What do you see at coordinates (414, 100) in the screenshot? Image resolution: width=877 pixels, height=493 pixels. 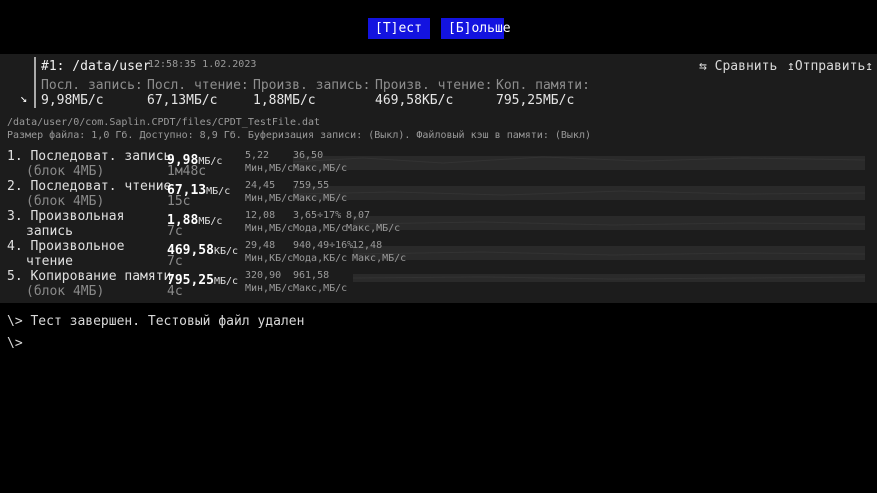 I see `col-rand-read-value: 469,58КБ/с` at bounding box center [414, 100].